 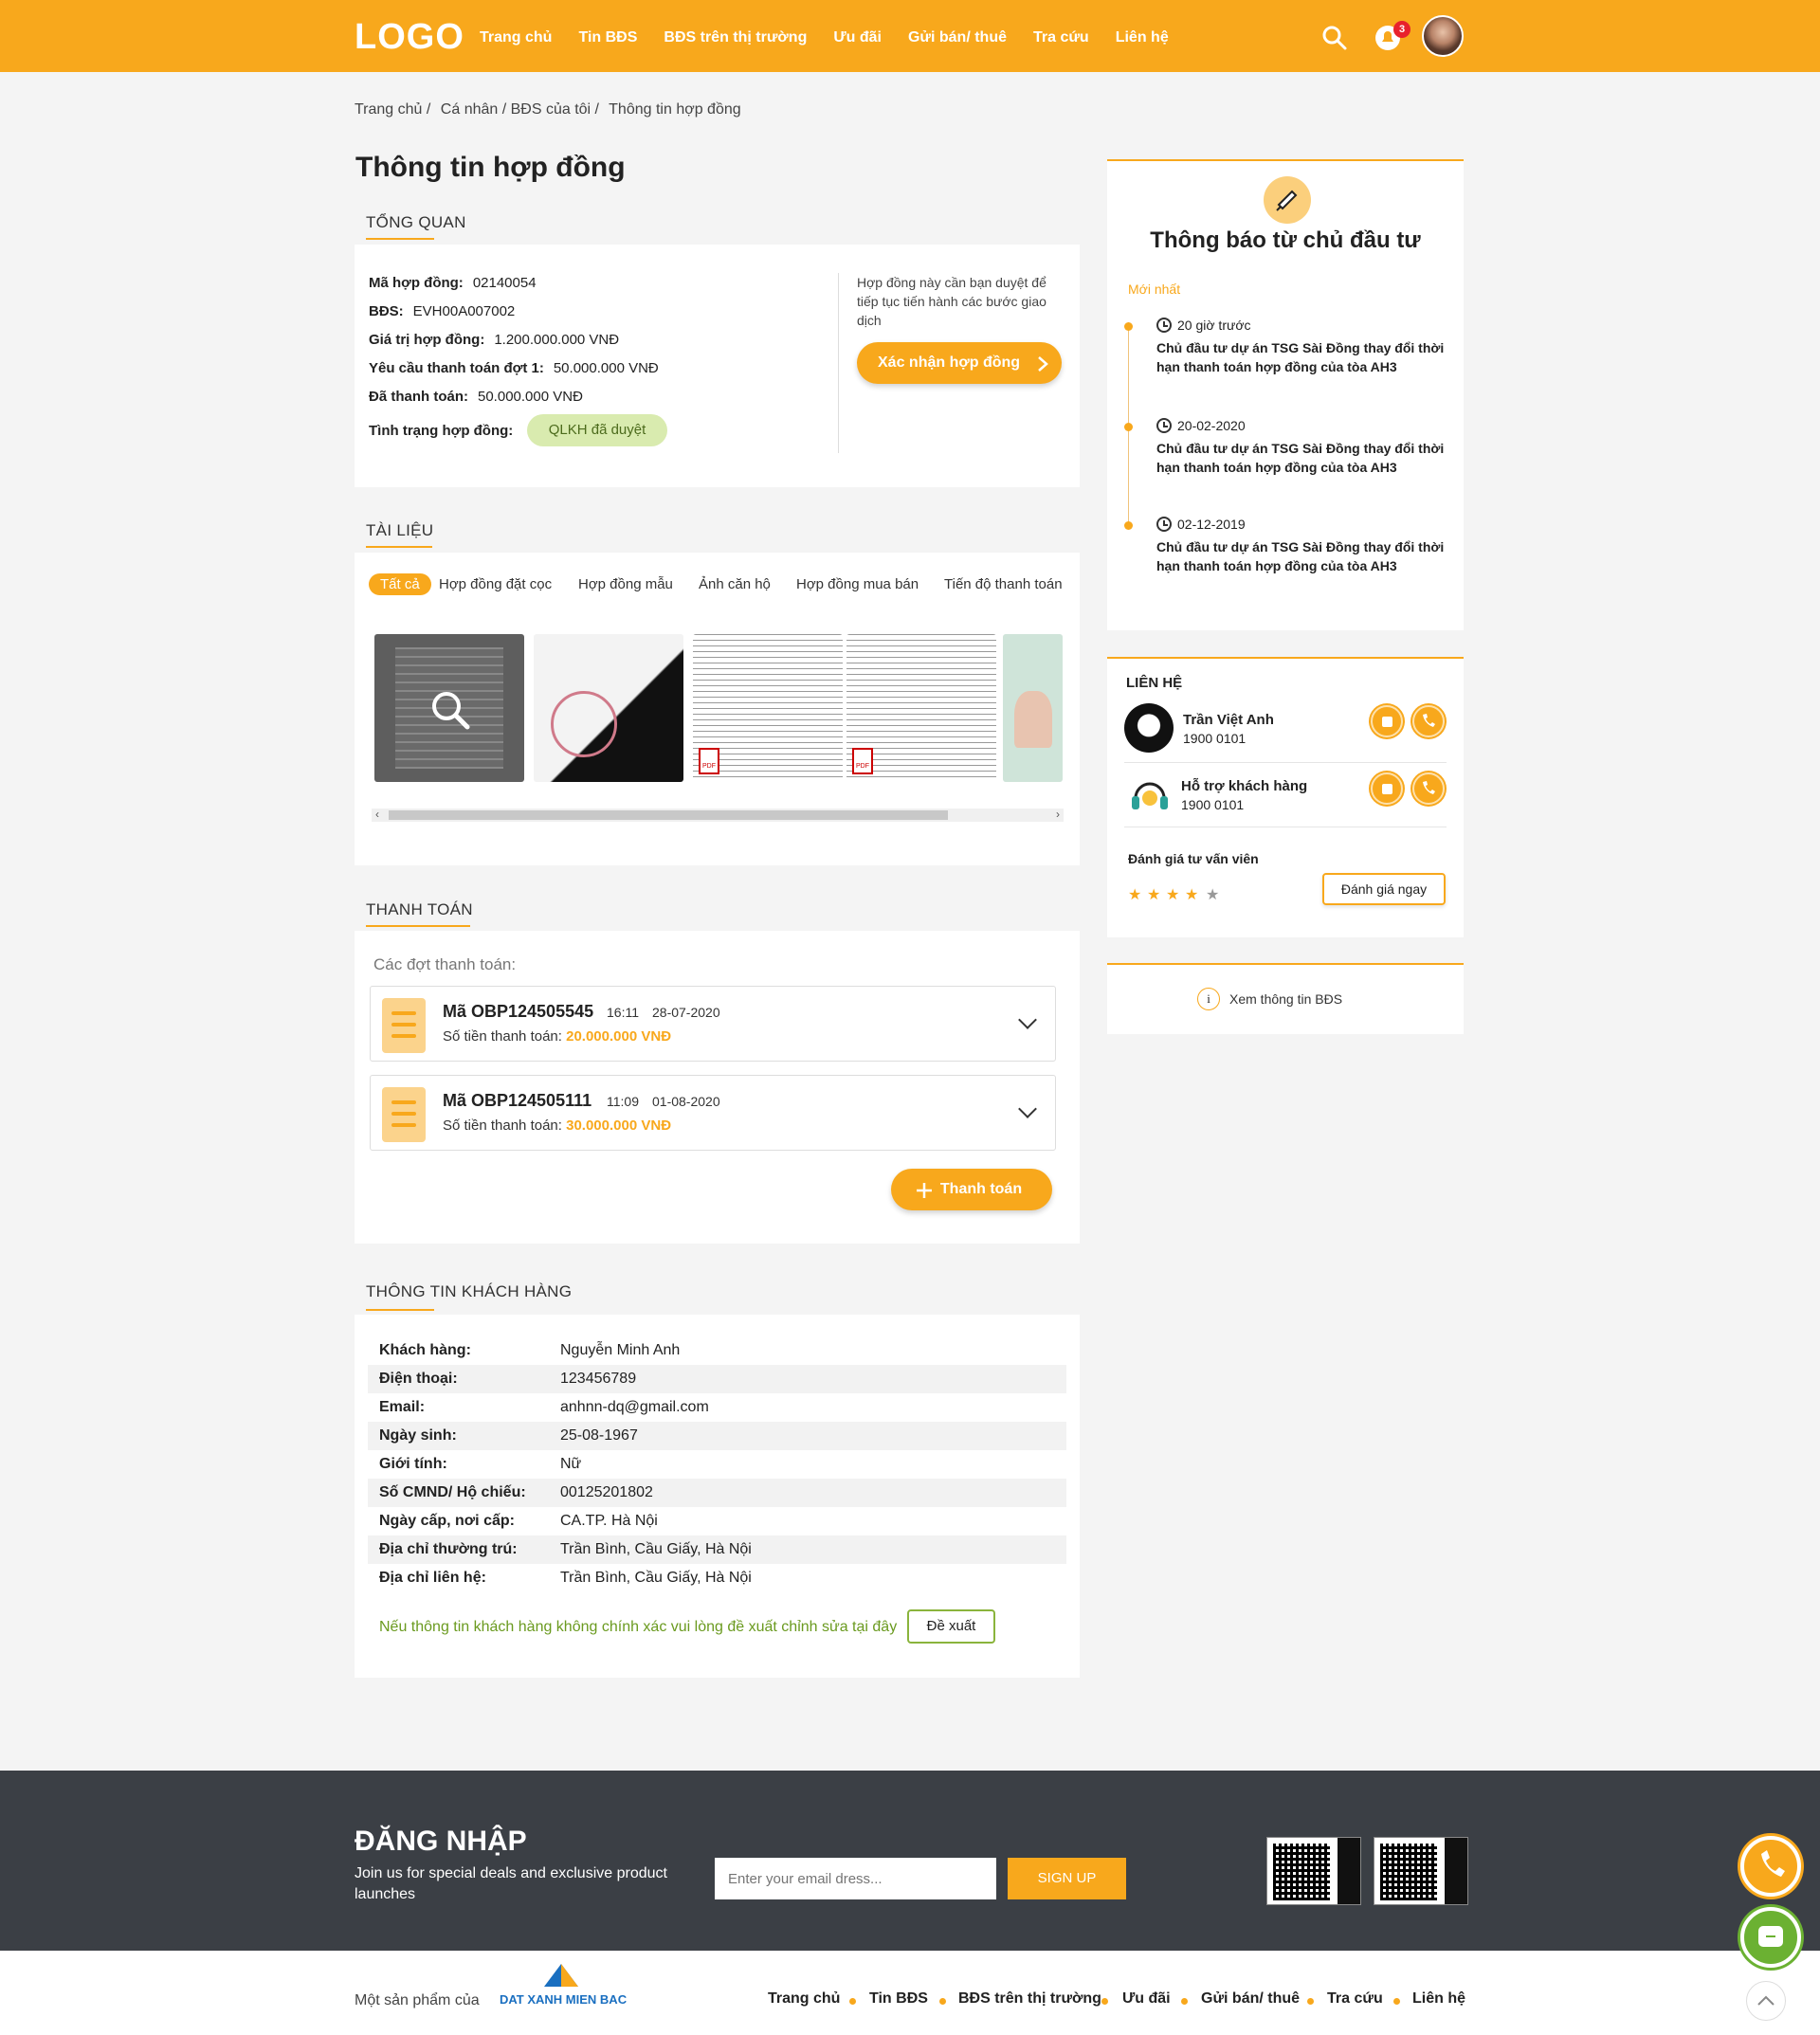 I want to click on clock-icon, so click(x=1164, y=425).